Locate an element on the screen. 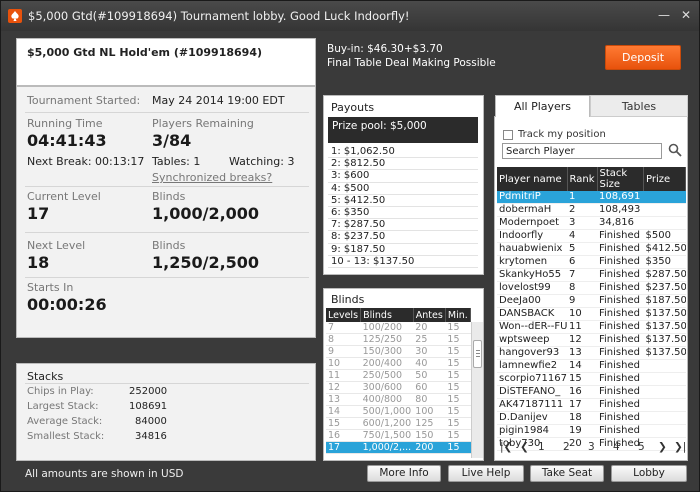 This screenshot has width=700, height=492. blinds-row: 10 200/400 40 15 is located at coordinates (398, 364).